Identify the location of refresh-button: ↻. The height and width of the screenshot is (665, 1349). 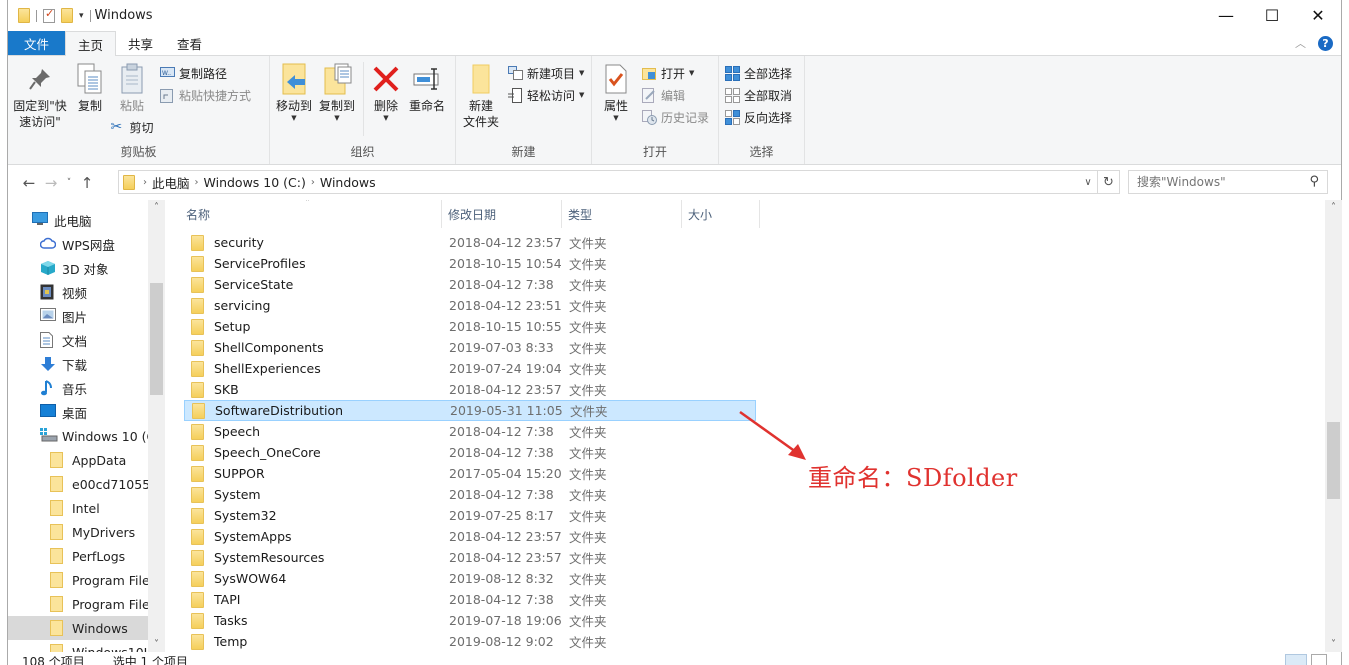
(1108, 182).